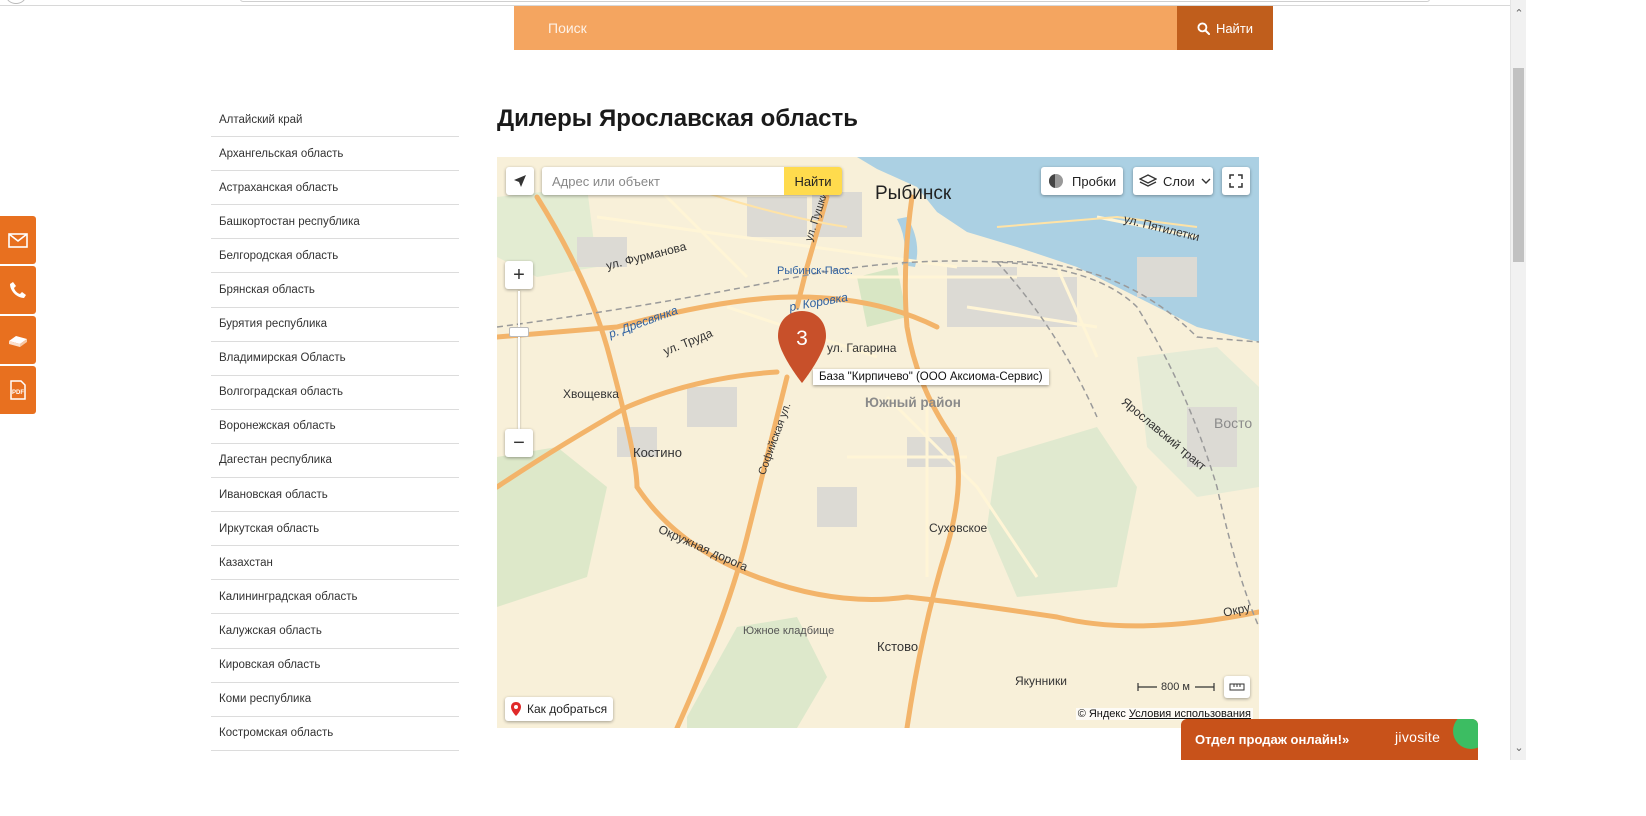 The image size is (1646, 816). I want to click on region-link: Иркутская область, so click(335, 529).